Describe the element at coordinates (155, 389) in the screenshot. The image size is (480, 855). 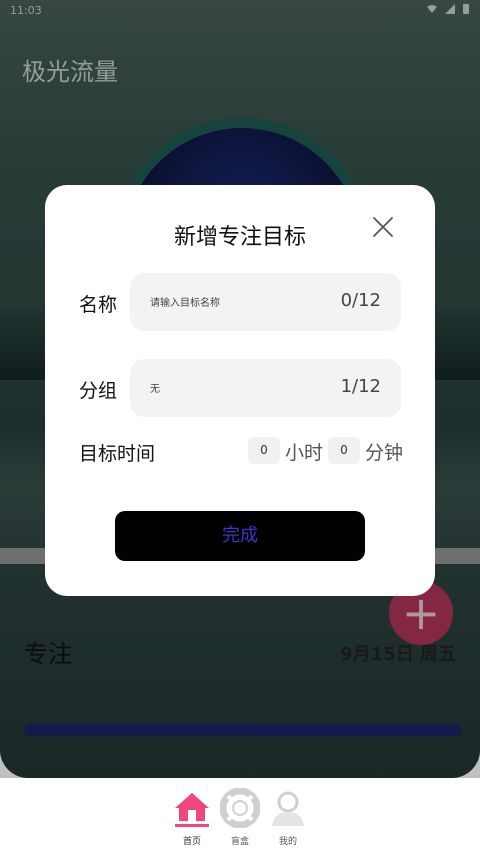
I see `group-value: 无` at that location.